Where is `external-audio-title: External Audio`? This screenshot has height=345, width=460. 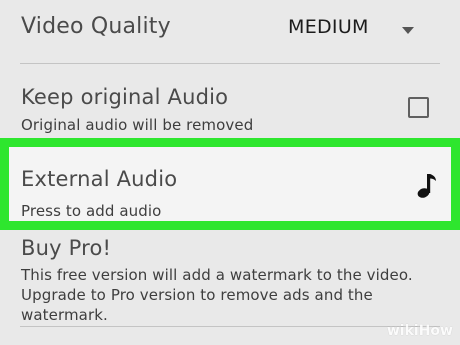 external-audio-title: External Audio is located at coordinates (99, 179).